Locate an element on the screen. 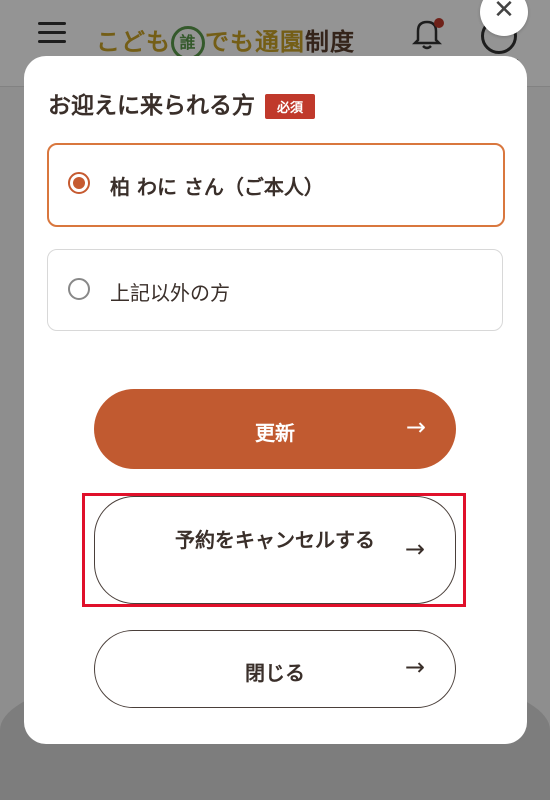  required-badge: 必須 is located at coordinates (290, 106).